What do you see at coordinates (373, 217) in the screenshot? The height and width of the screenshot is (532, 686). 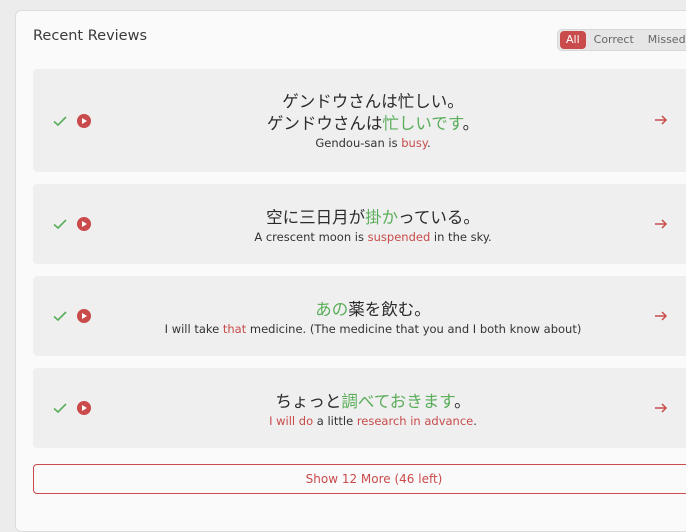 I see `japanese-sentence: 空に三日月が掛かっている。` at bounding box center [373, 217].